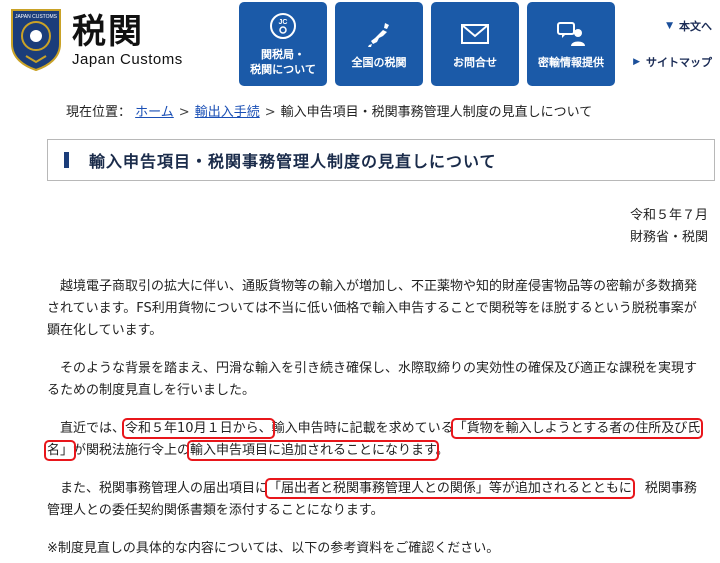  Describe the element at coordinates (283, 44) in the screenshot. I see `nav-about-button: JC 関税局・ 税関について` at that location.